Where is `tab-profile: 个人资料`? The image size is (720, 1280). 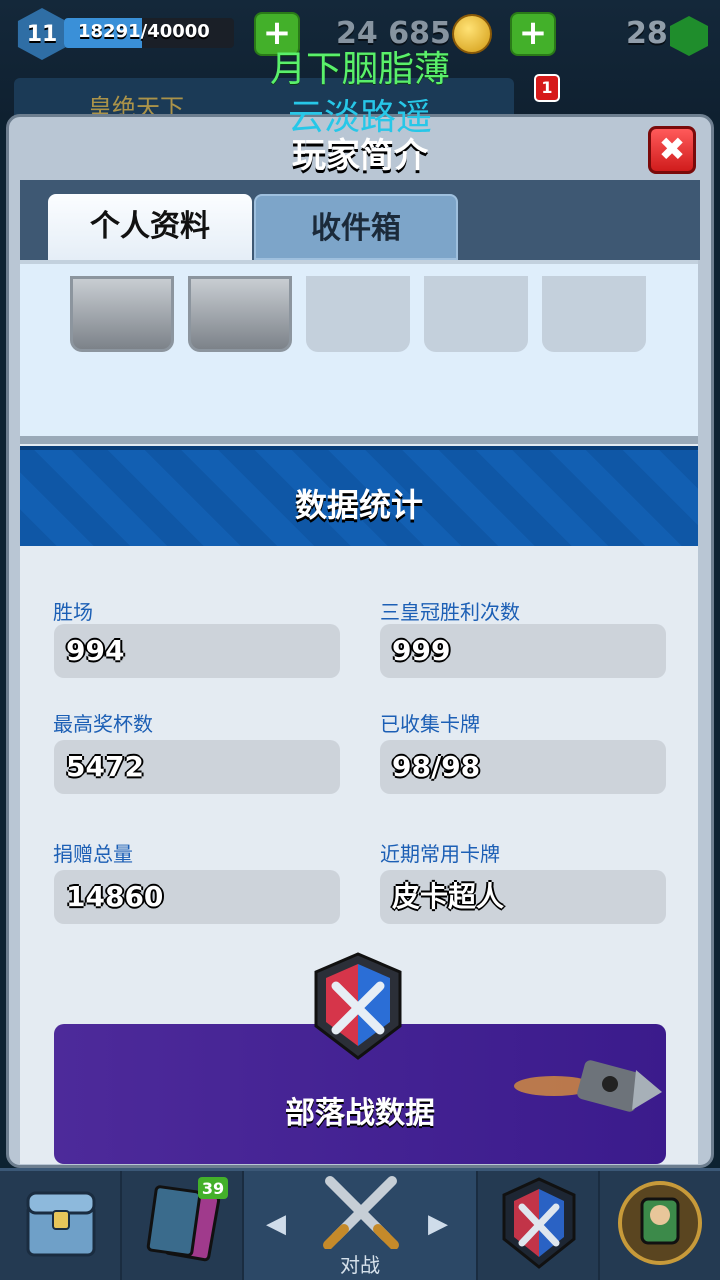 tab-profile: 个人资料 is located at coordinates (150, 227).